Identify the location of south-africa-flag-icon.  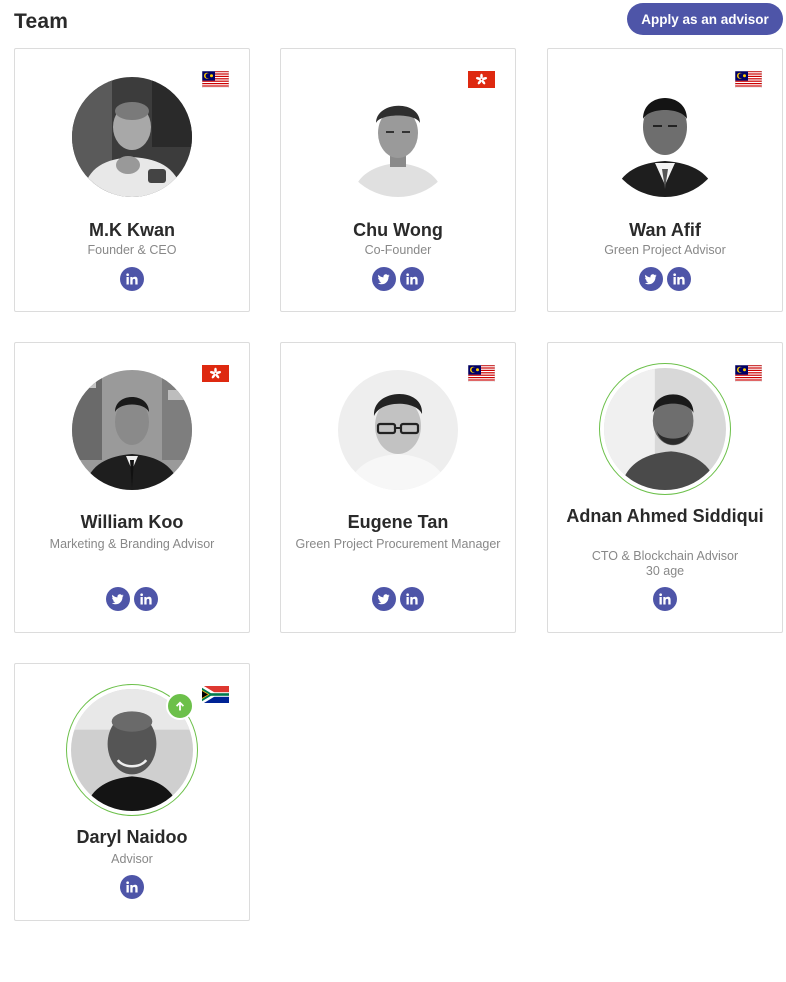
(215, 694).